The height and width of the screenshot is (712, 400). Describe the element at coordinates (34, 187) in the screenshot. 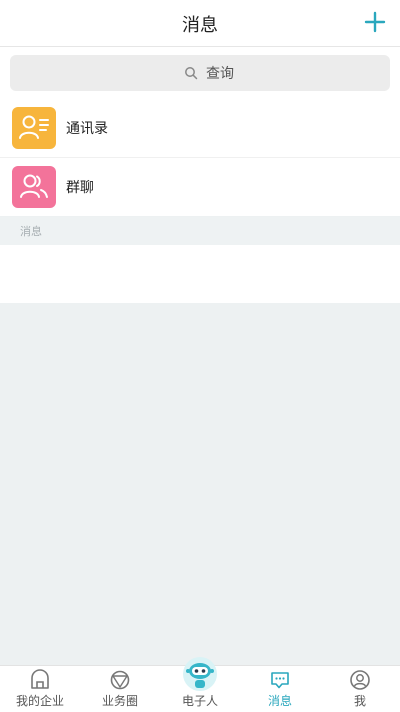

I see `group-icon` at that location.